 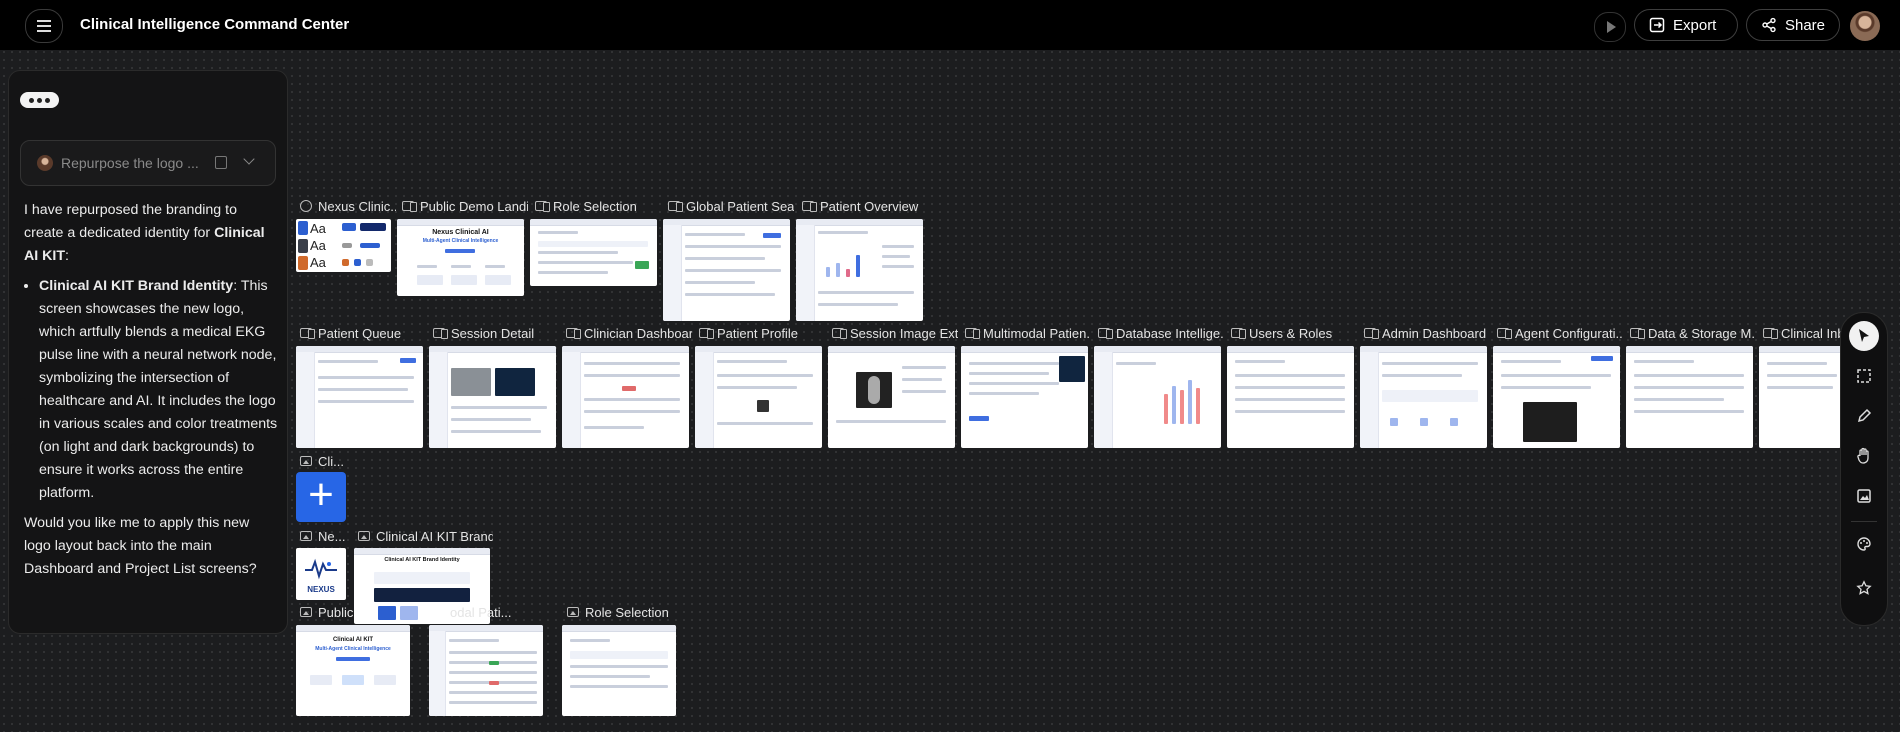 What do you see at coordinates (136, 286) in the screenshot?
I see `bullet-title: Clinical AI KIT Brand Identity` at bounding box center [136, 286].